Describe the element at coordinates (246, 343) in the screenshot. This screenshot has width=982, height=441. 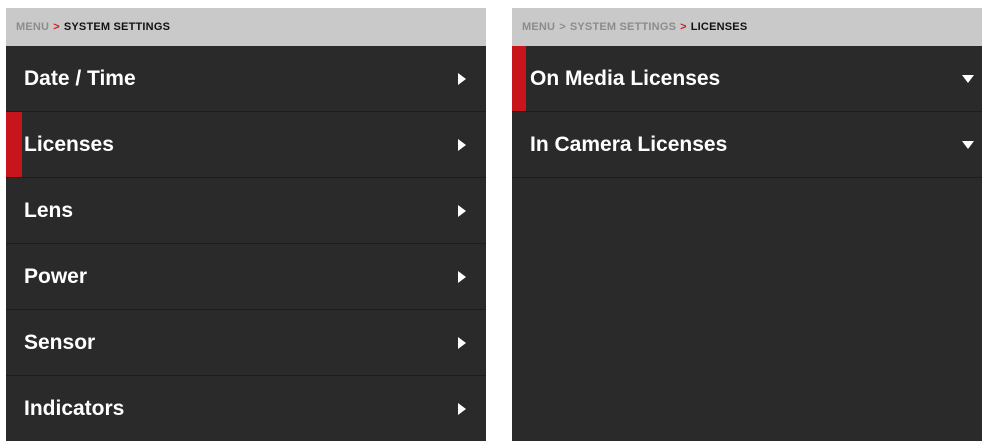
I see `menu-item-sensor: Sensor` at that location.